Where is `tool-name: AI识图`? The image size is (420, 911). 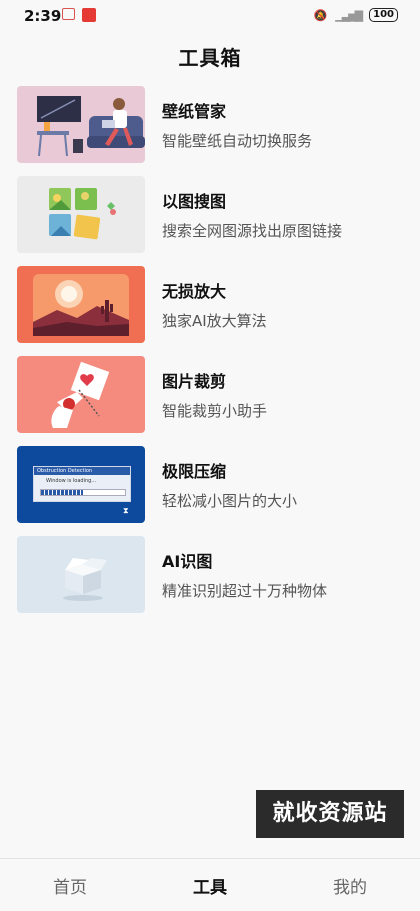 tool-name: AI识图 is located at coordinates (187, 561).